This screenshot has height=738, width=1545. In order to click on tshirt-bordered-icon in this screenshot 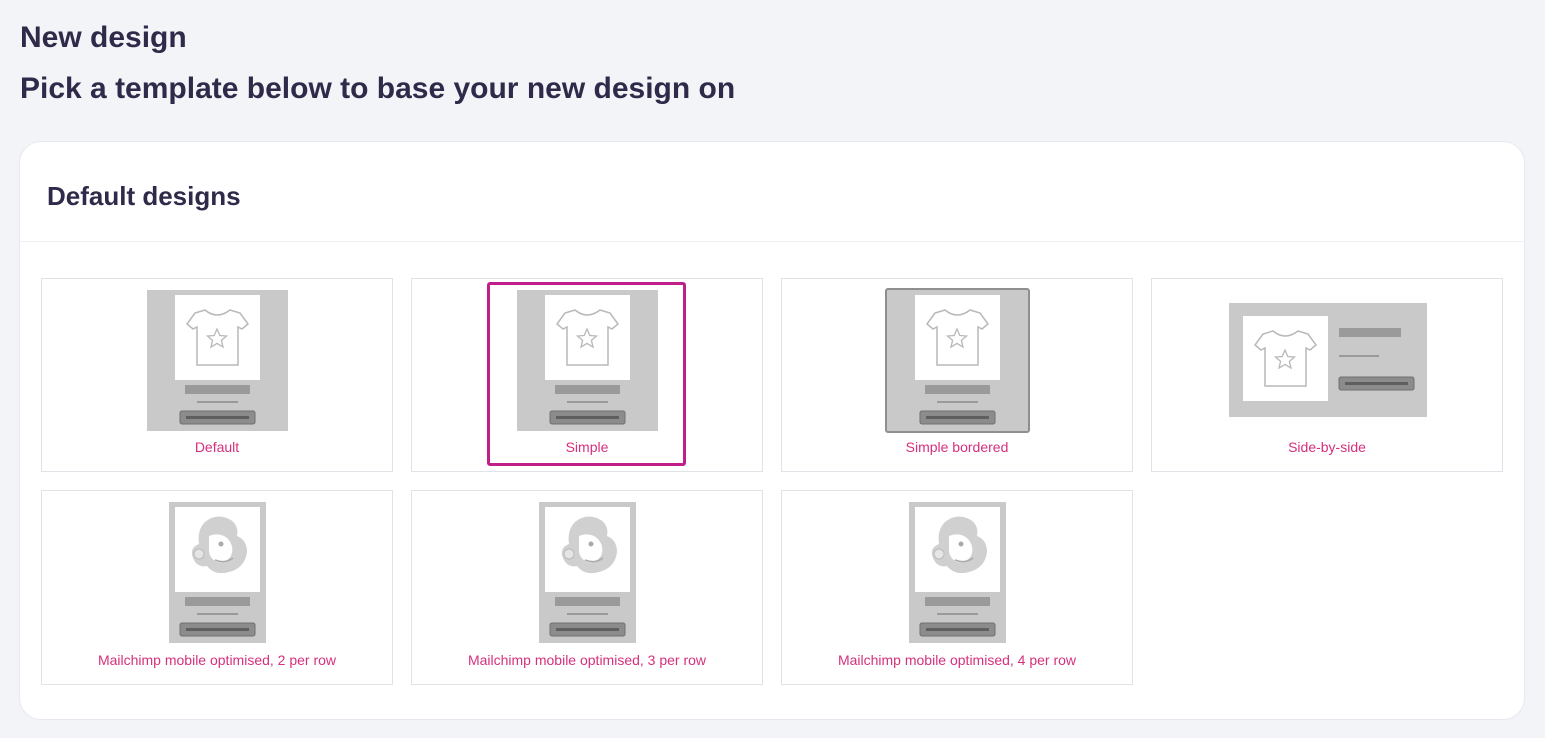, I will do `click(957, 360)`.